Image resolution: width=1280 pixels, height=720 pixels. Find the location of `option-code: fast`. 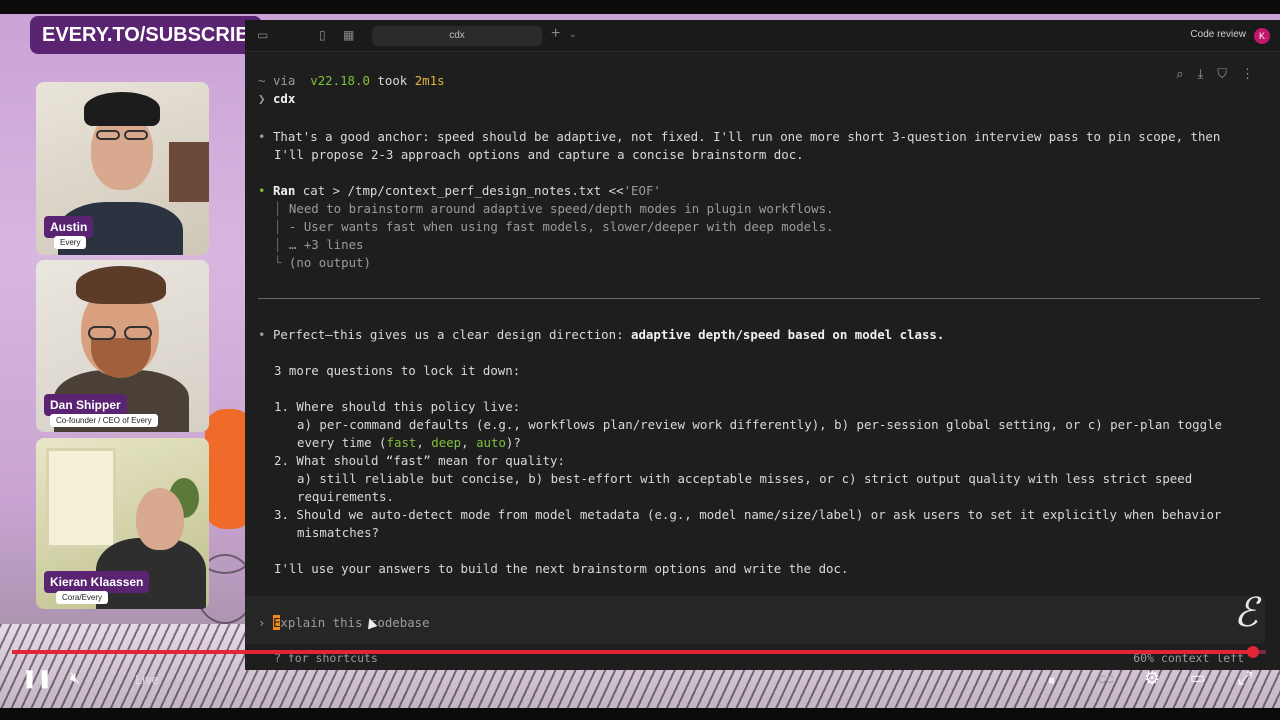

option-code: fast is located at coordinates (401, 442).